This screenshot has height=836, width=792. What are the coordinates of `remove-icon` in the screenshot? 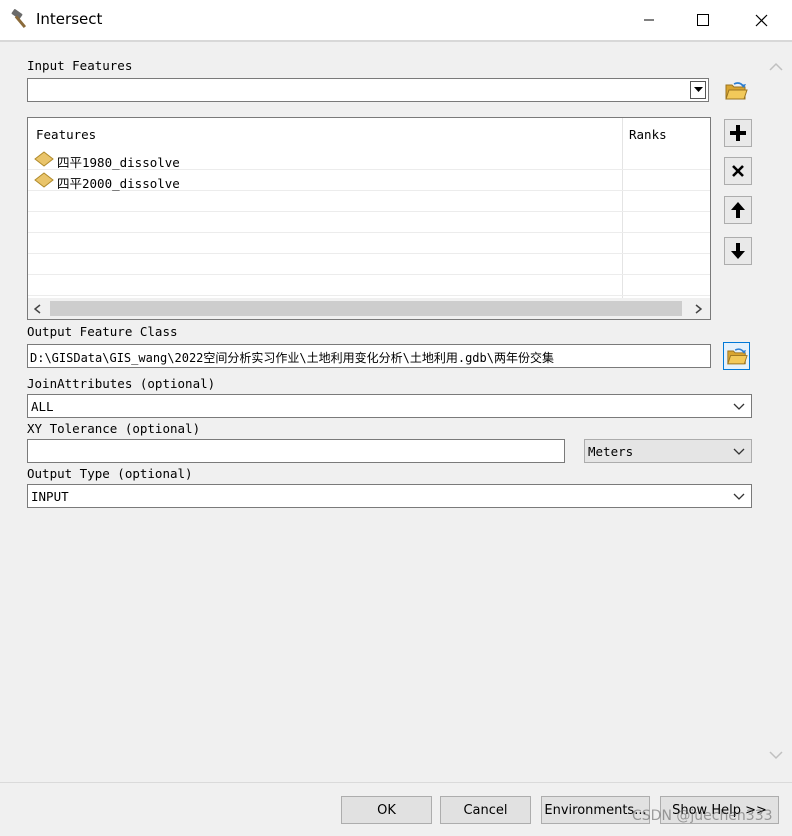 It's located at (738, 171).